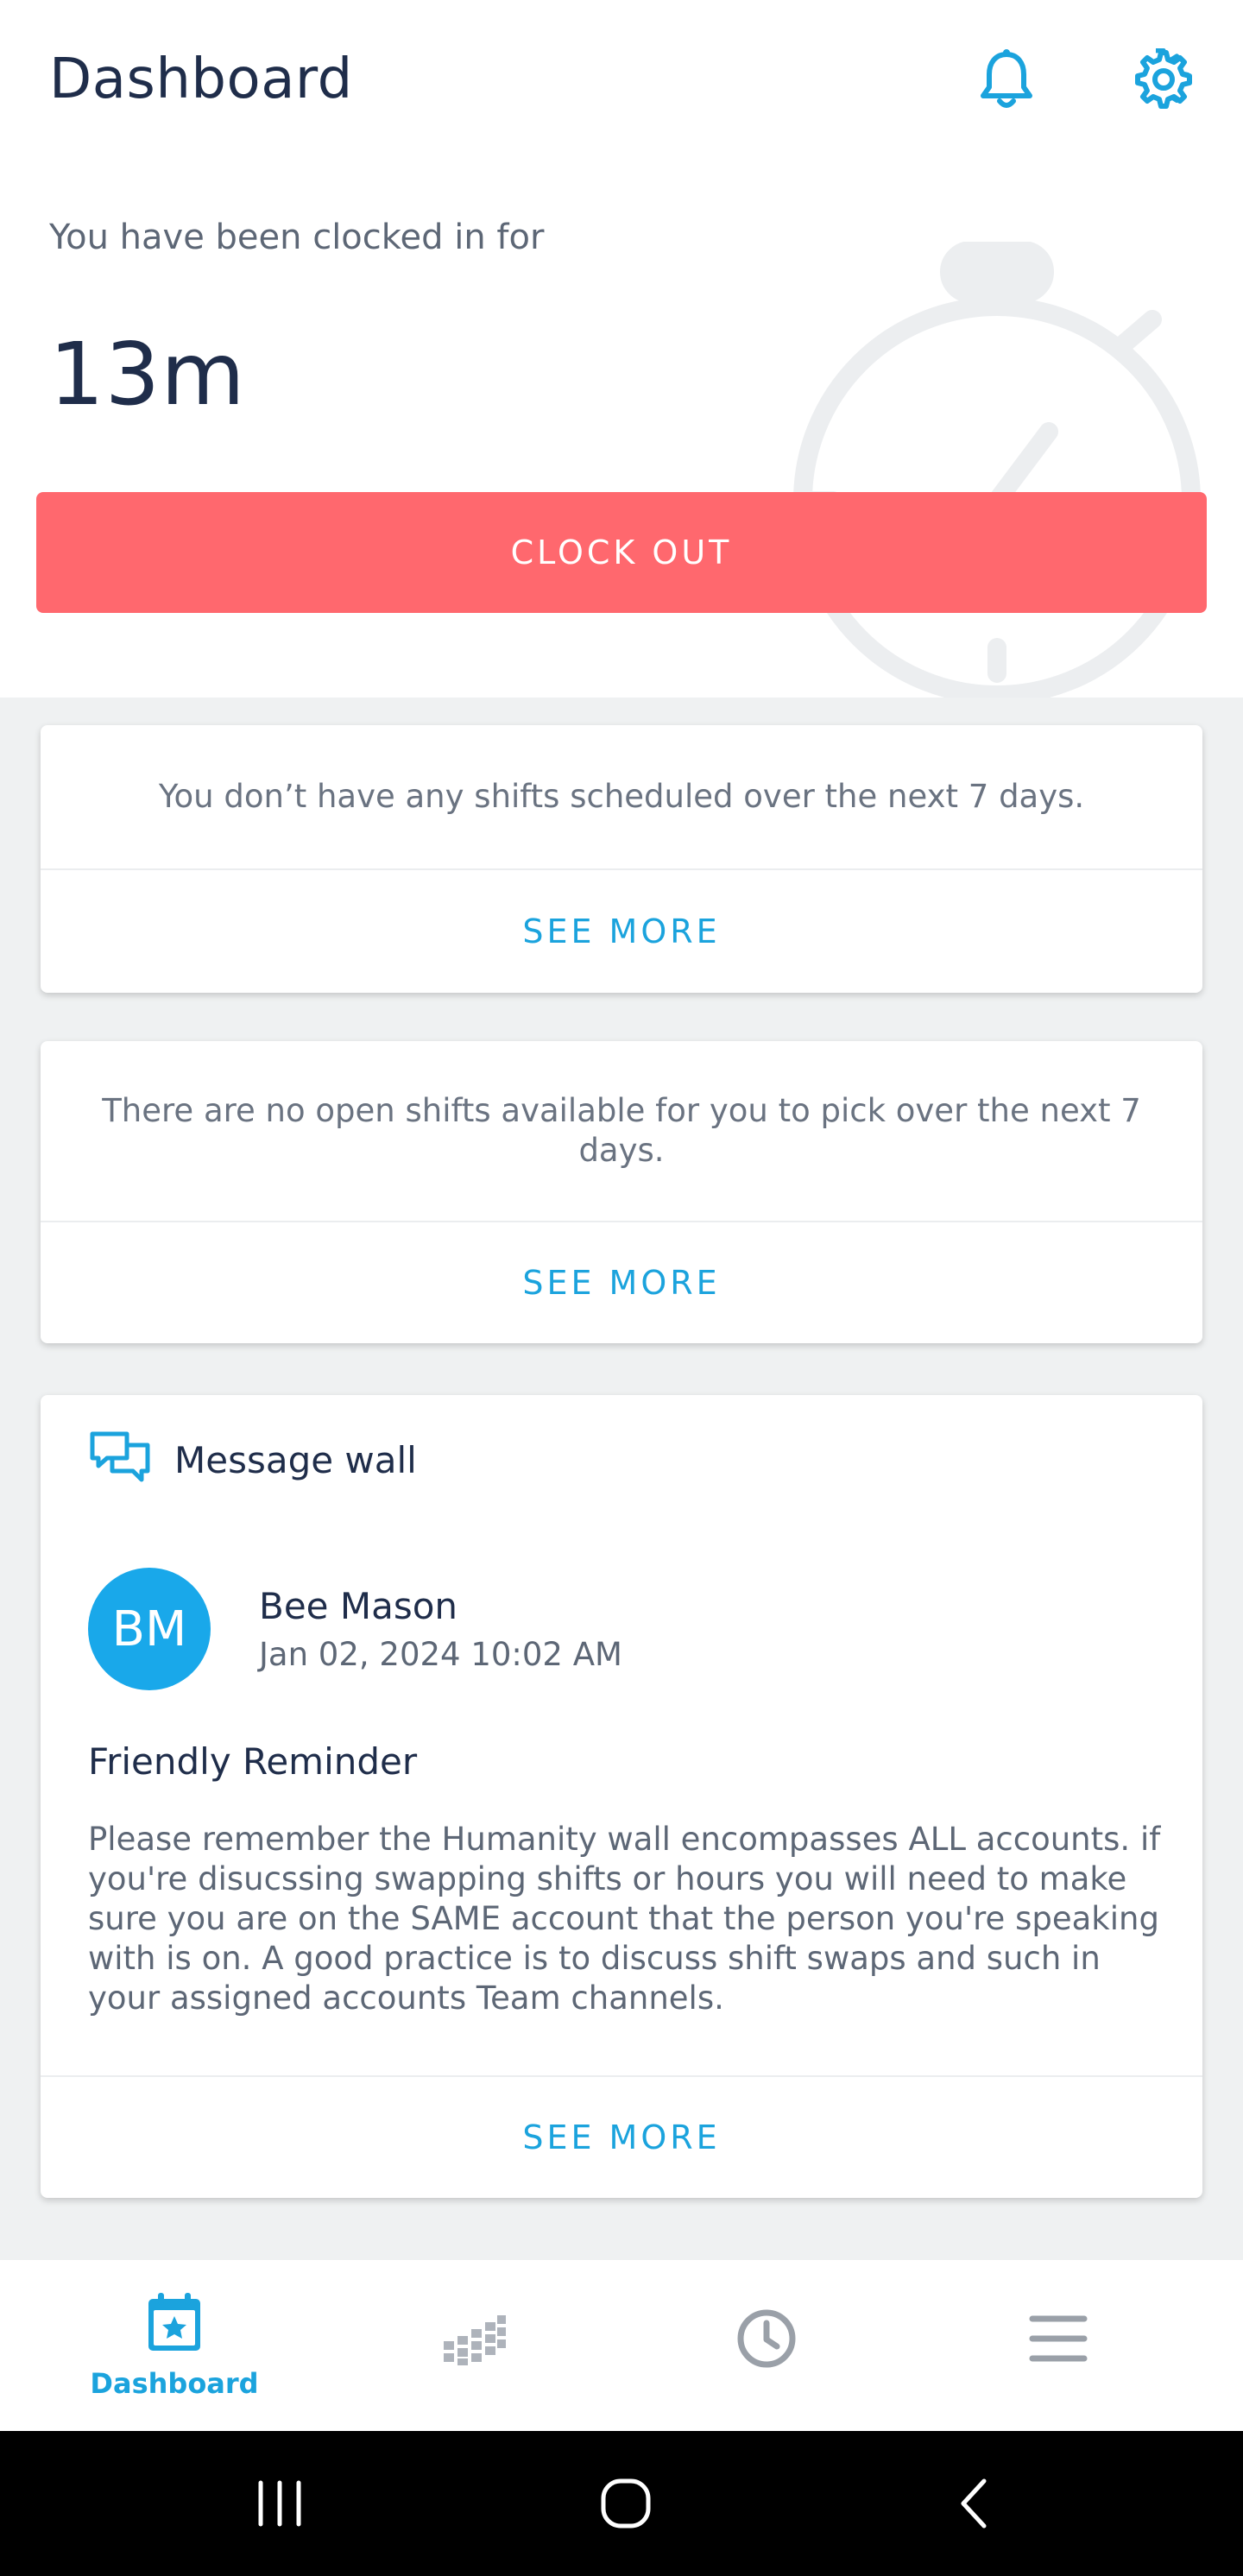 This screenshot has height=2576, width=1243. I want to click on open-shifts-see-more-button: SEE MORE, so click(621, 1282).